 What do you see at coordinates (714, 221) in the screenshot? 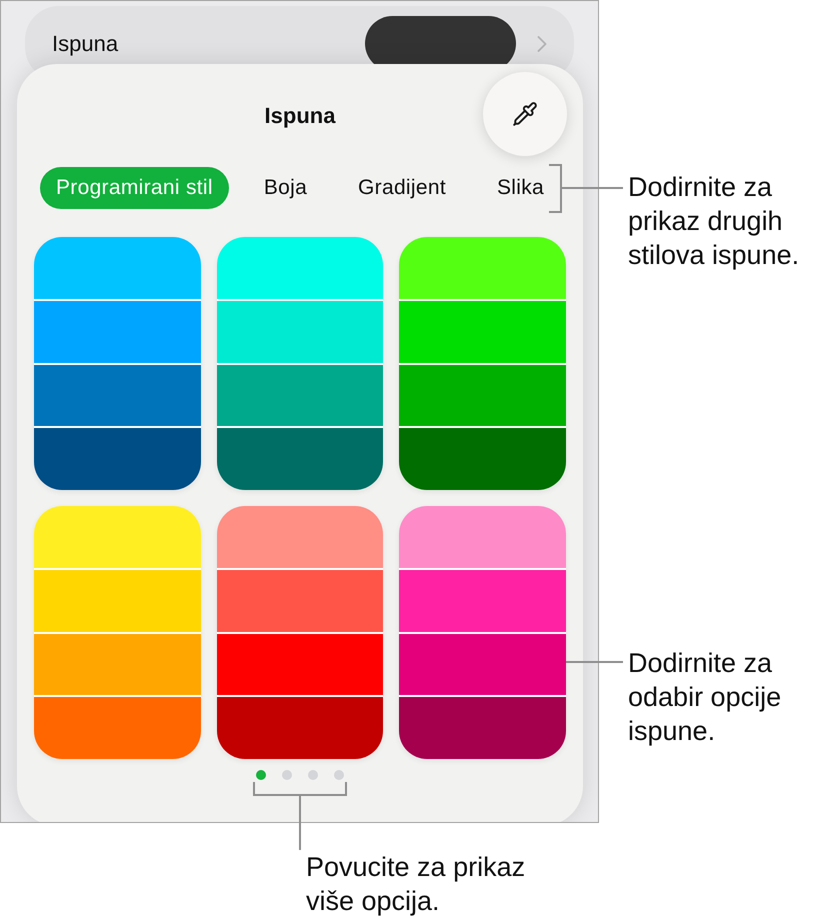
I see `callout-text: Dodirnite za prikaz drugih stilova ispune.` at bounding box center [714, 221].